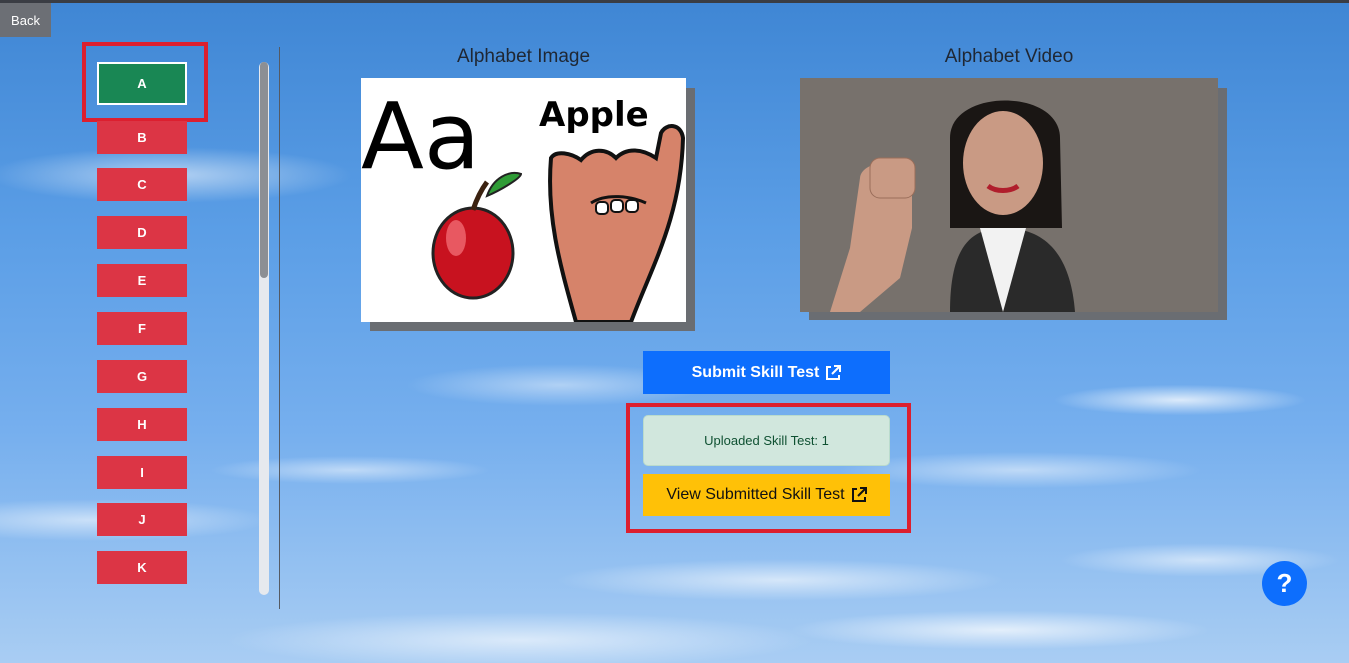  I want to click on letter-button-g: G, so click(142, 376).